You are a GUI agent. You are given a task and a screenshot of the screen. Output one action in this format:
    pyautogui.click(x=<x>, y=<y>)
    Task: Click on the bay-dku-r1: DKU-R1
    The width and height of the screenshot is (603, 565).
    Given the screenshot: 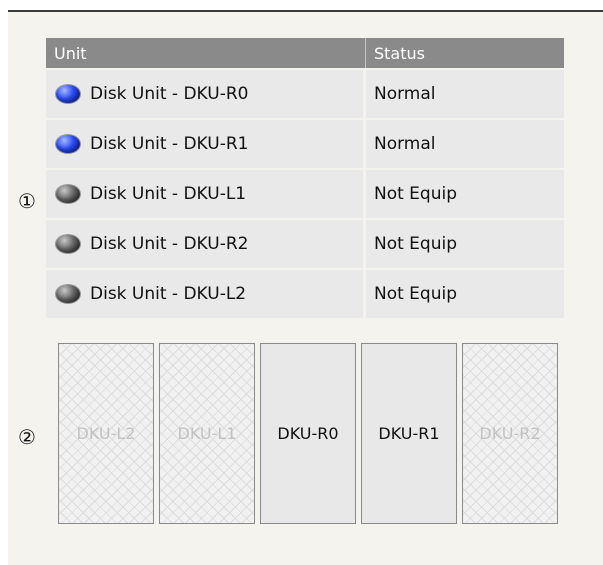 What is the action you would take?
    pyautogui.click(x=409, y=433)
    